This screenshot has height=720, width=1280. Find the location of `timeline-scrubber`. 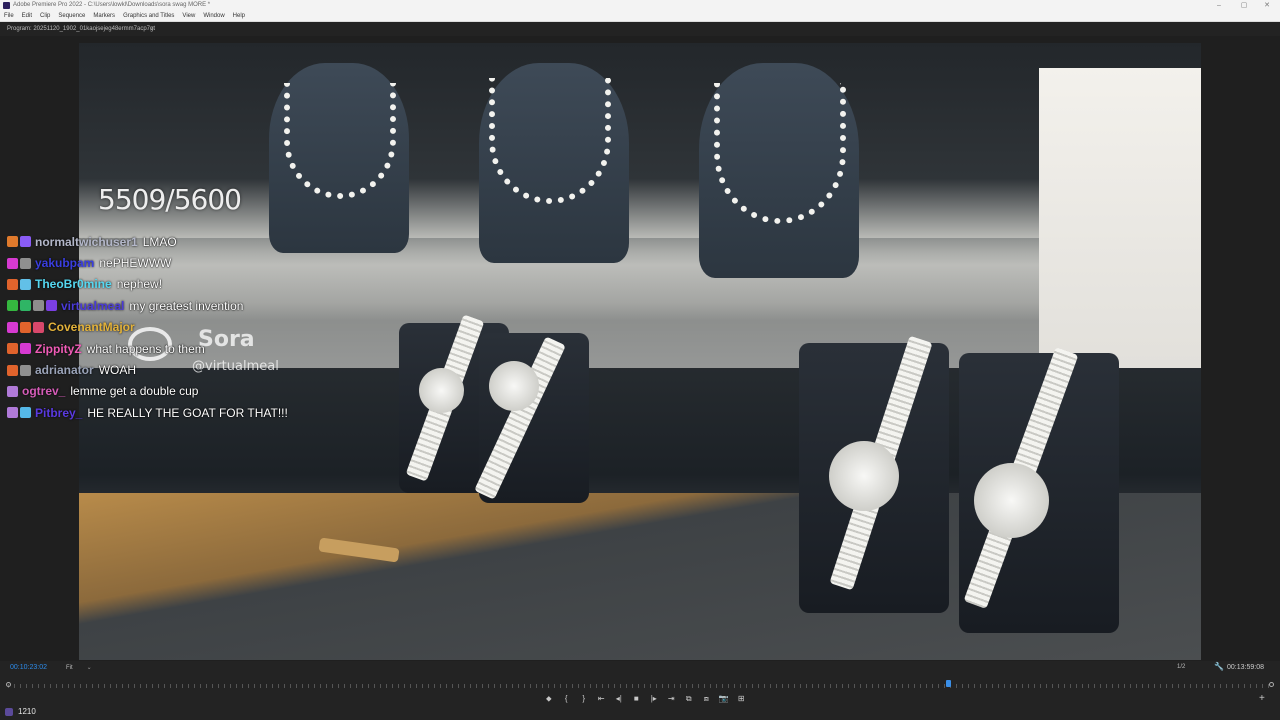

timeline-scrubber is located at coordinates (640, 684).